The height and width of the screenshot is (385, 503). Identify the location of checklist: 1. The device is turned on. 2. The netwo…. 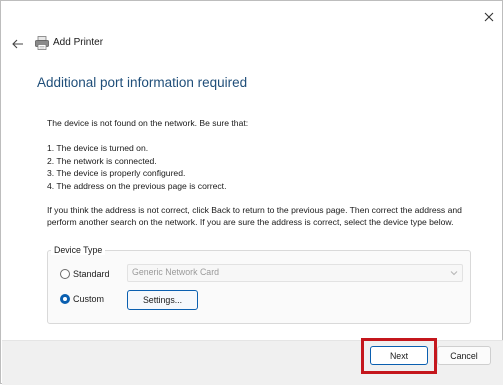
(262, 167).